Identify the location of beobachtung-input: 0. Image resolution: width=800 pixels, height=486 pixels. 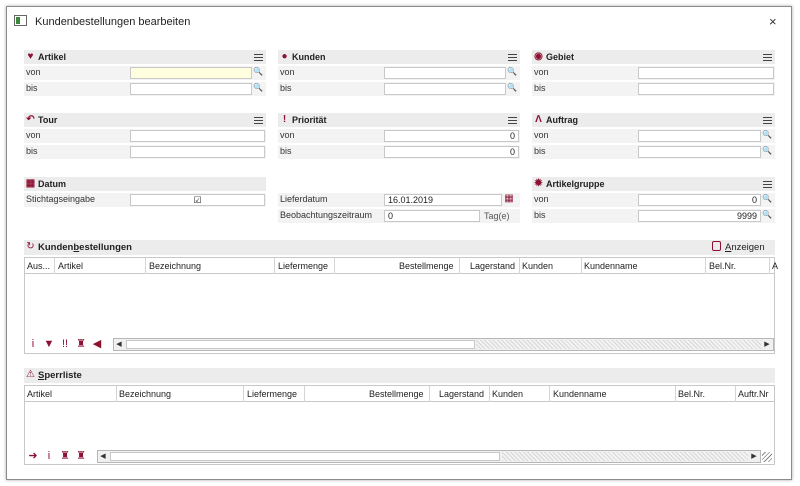
(432, 216).